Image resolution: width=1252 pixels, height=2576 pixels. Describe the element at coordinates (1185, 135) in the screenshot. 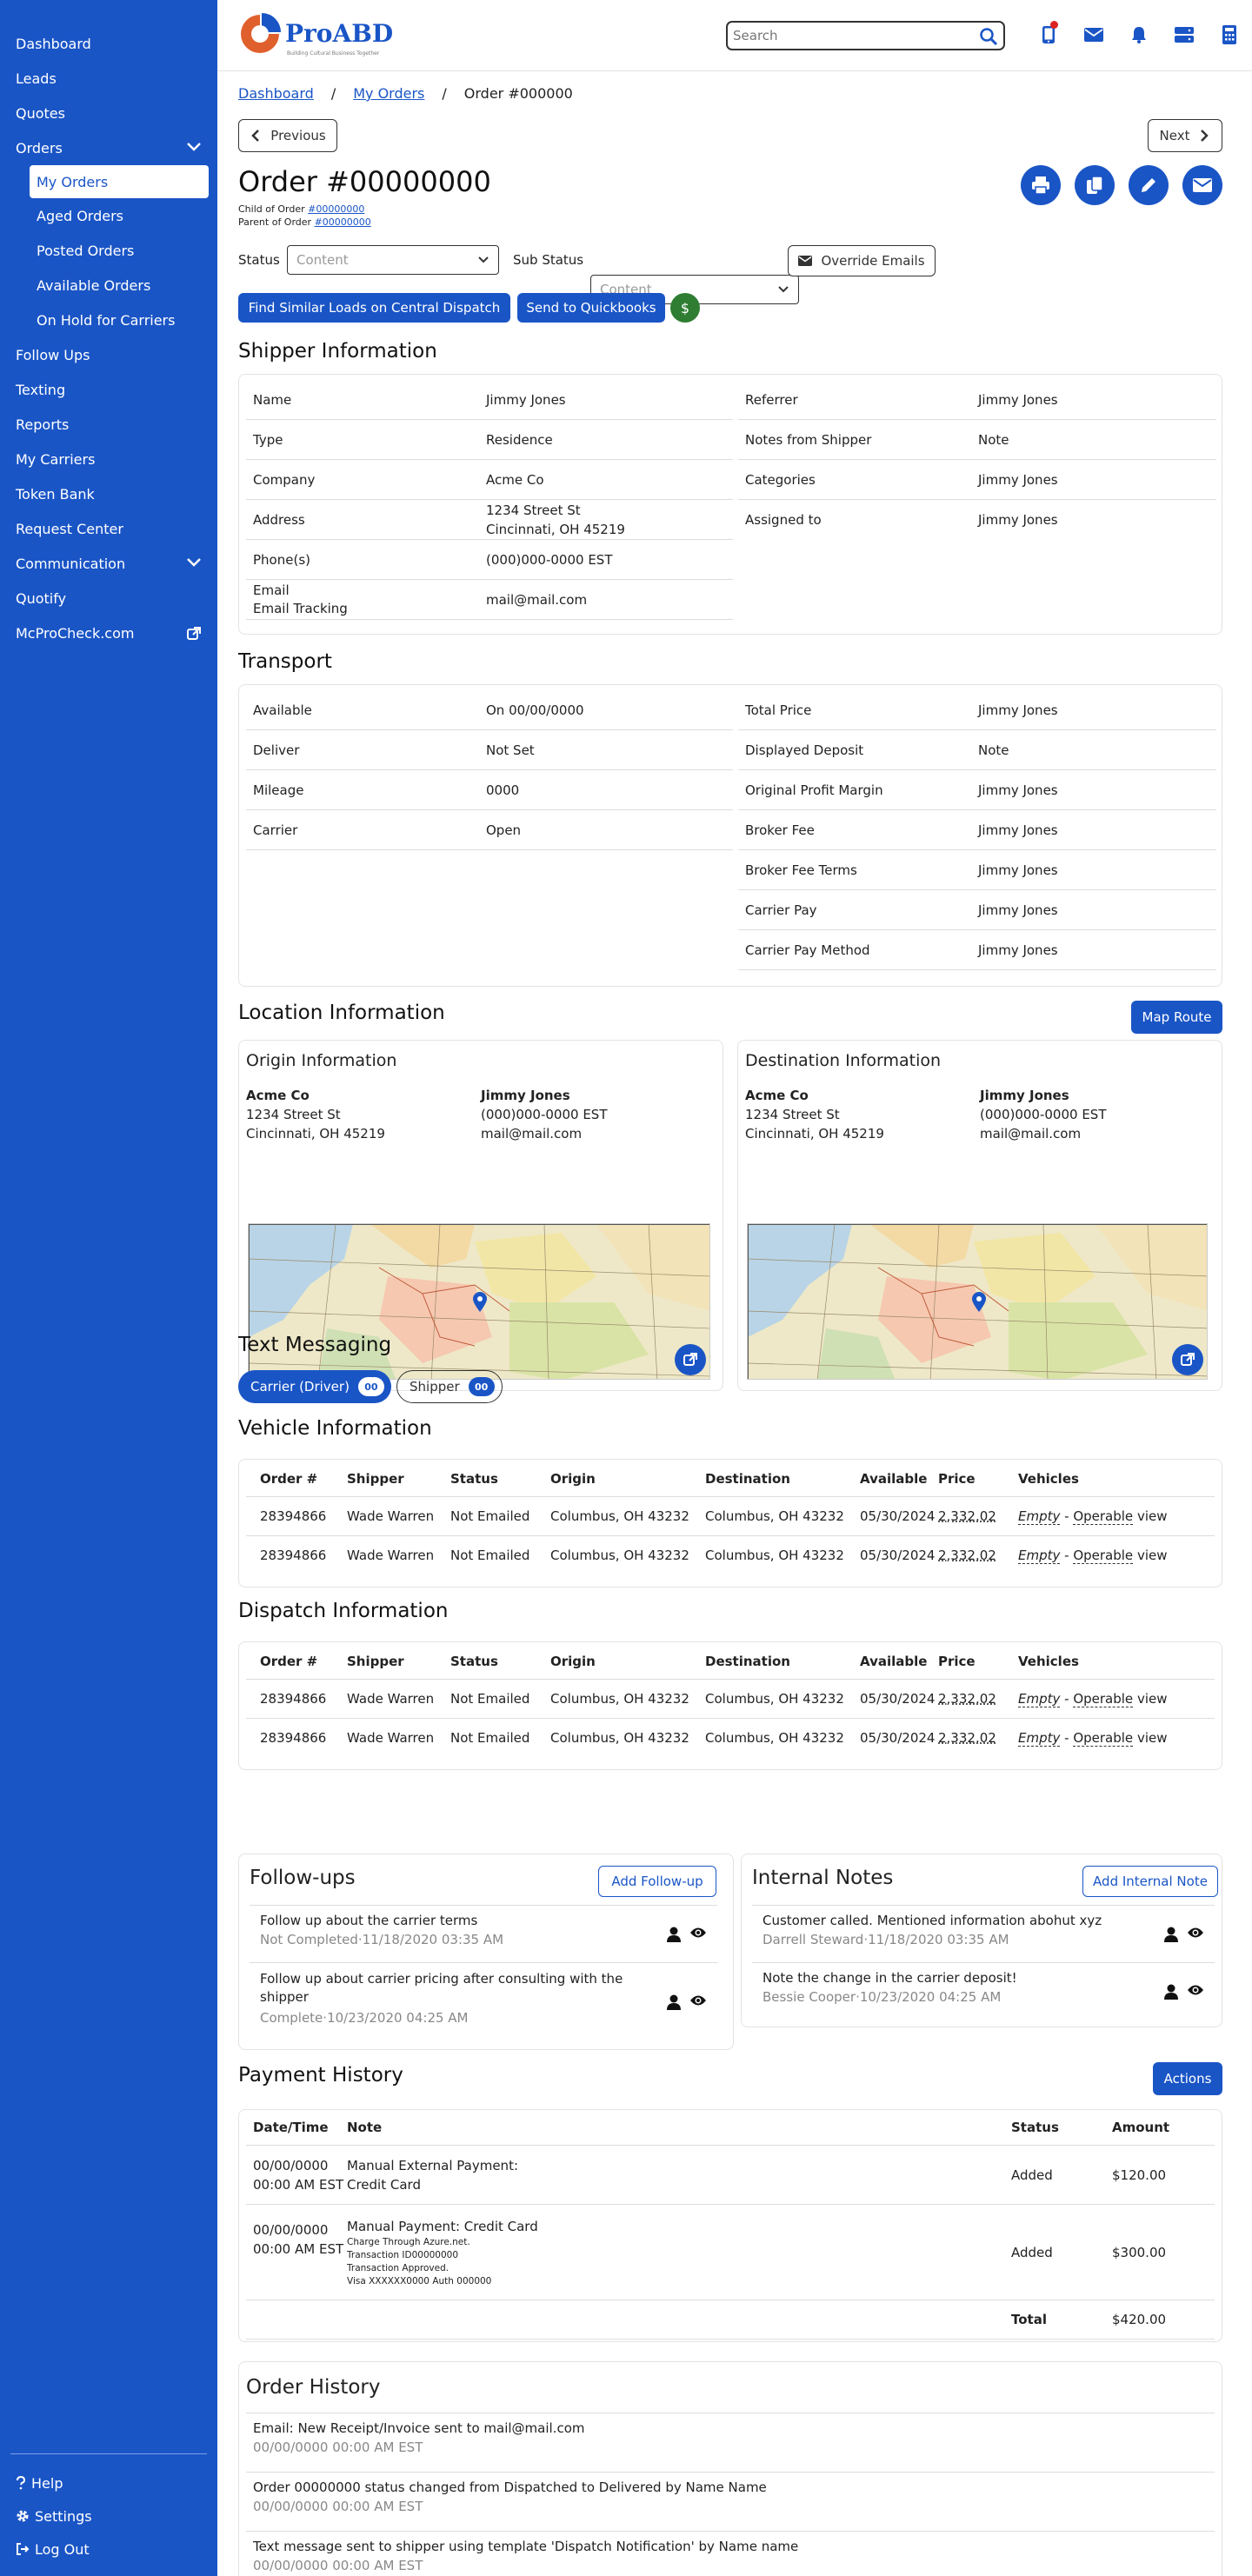

I see `next-button: Next` at that location.